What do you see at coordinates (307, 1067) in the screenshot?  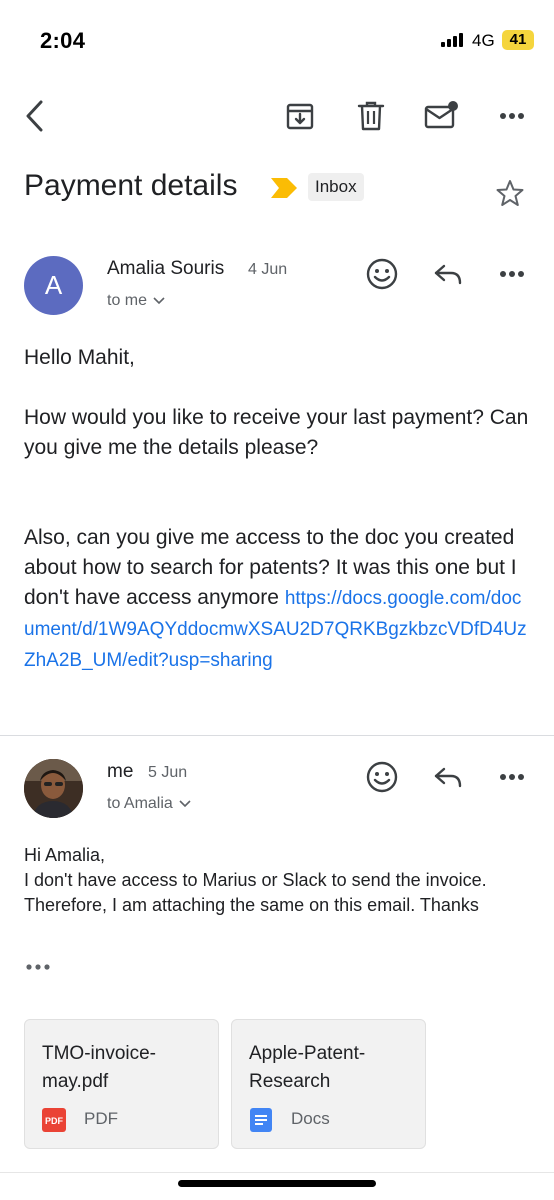 I see `attachment-name: Apple-Patent-Research` at bounding box center [307, 1067].